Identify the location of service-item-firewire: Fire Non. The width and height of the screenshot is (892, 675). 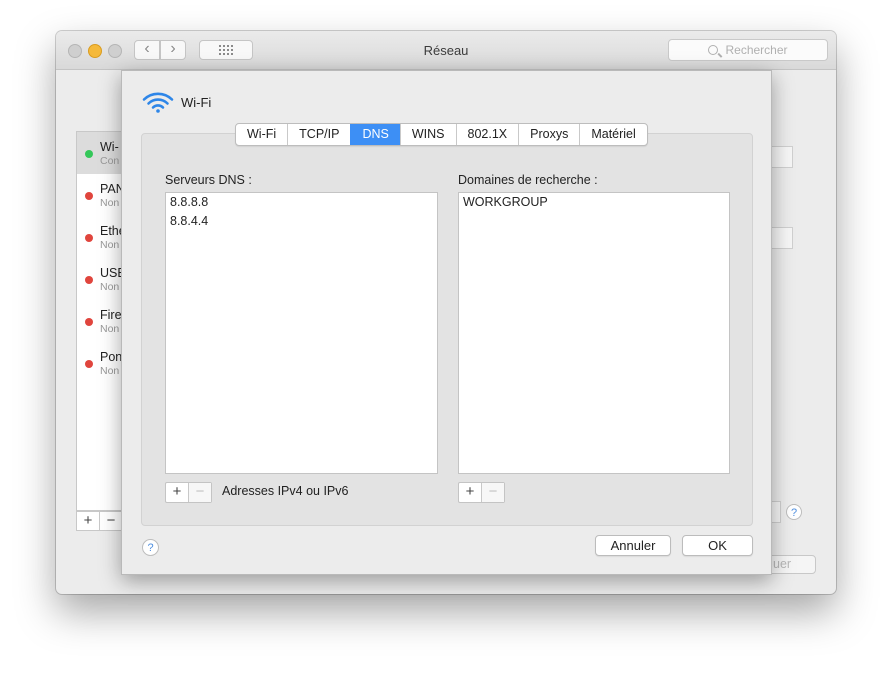
(102, 321).